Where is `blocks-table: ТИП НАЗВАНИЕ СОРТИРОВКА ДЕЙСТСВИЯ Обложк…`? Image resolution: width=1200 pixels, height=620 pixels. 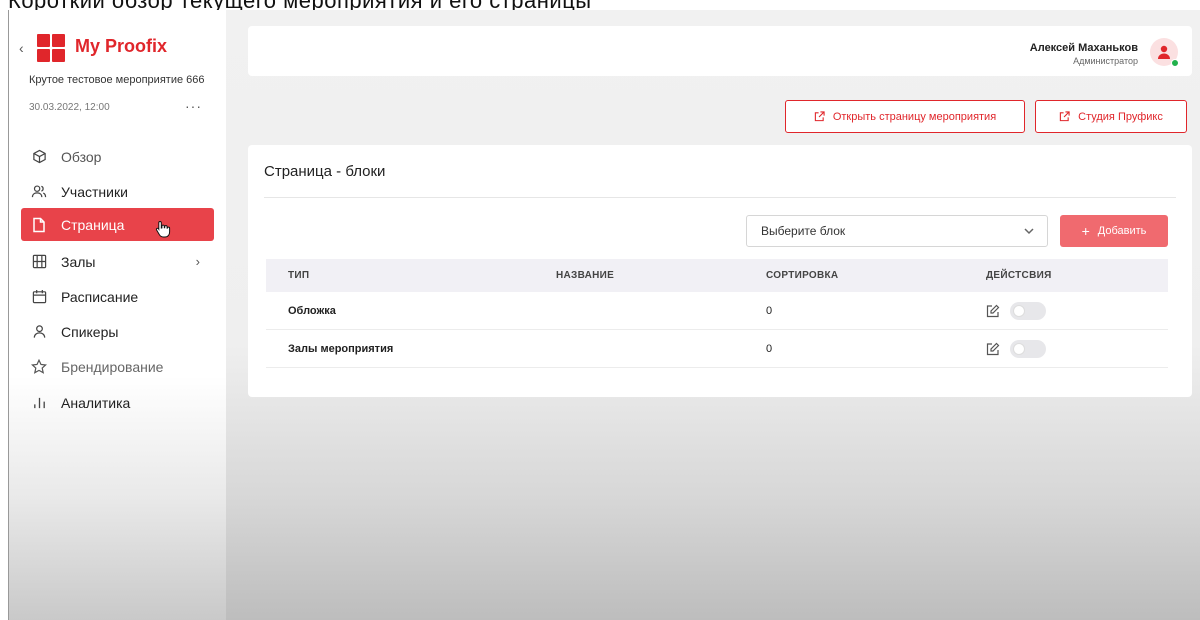 blocks-table: ТИП НАЗВАНИЕ СОРТИРОВКА ДЕЙСТСВИЯ Обложк… is located at coordinates (717, 313).